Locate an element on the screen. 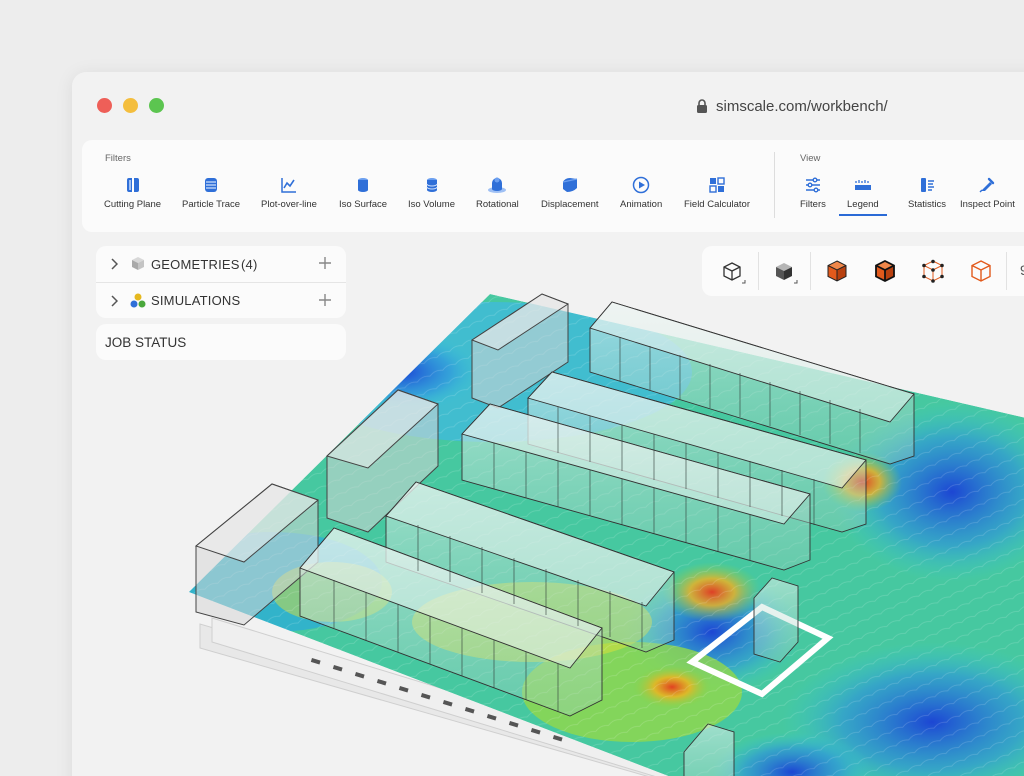 Image resolution: width=1024 pixels, height=776 pixels. iso-surface-icon is located at coordinates (363, 185).